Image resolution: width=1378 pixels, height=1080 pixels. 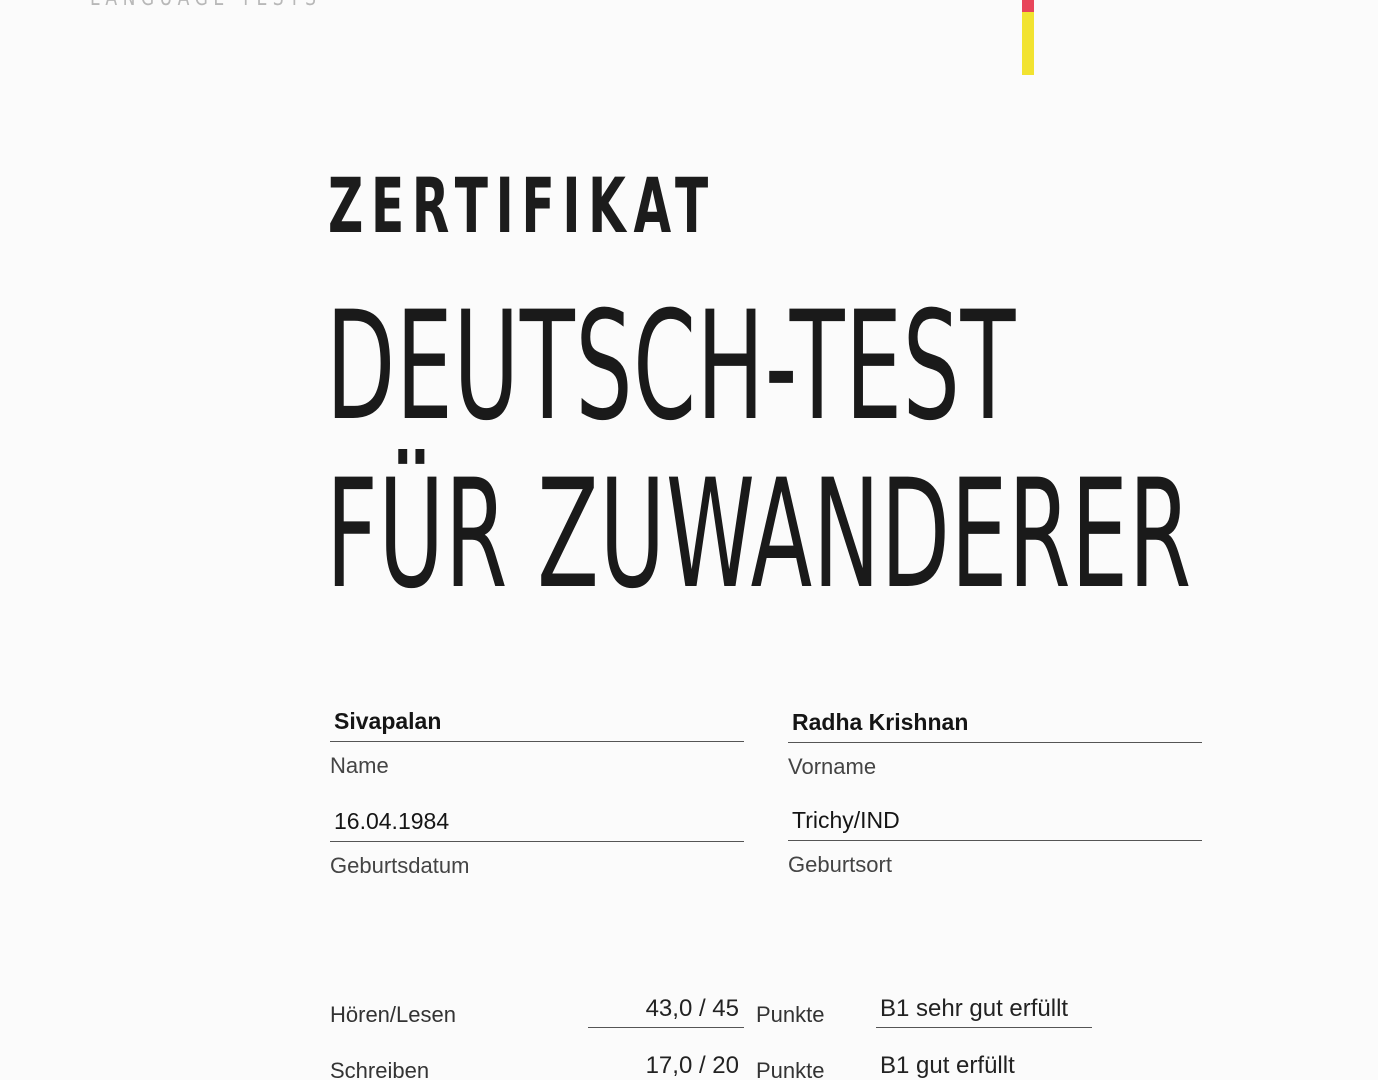 I want to click on birthplace-rule, so click(x=995, y=840).